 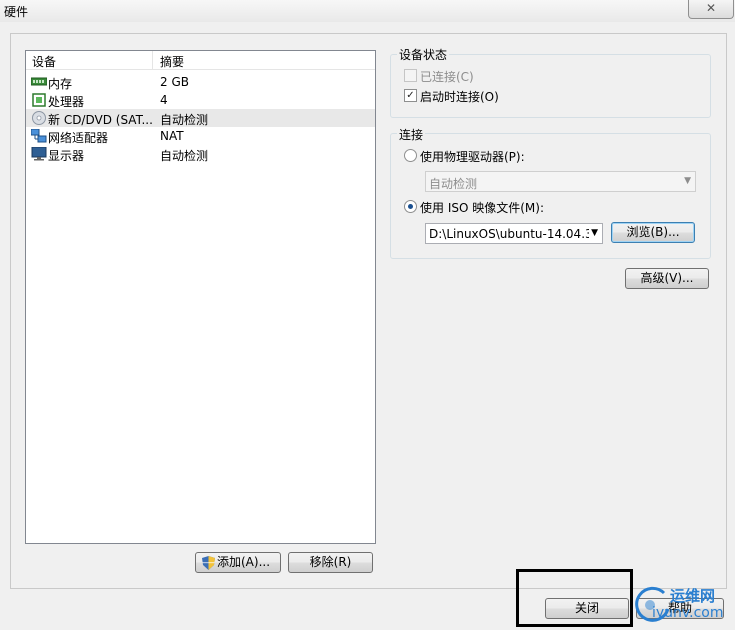 I want to click on iso-image-radio, so click(x=410, y=206).